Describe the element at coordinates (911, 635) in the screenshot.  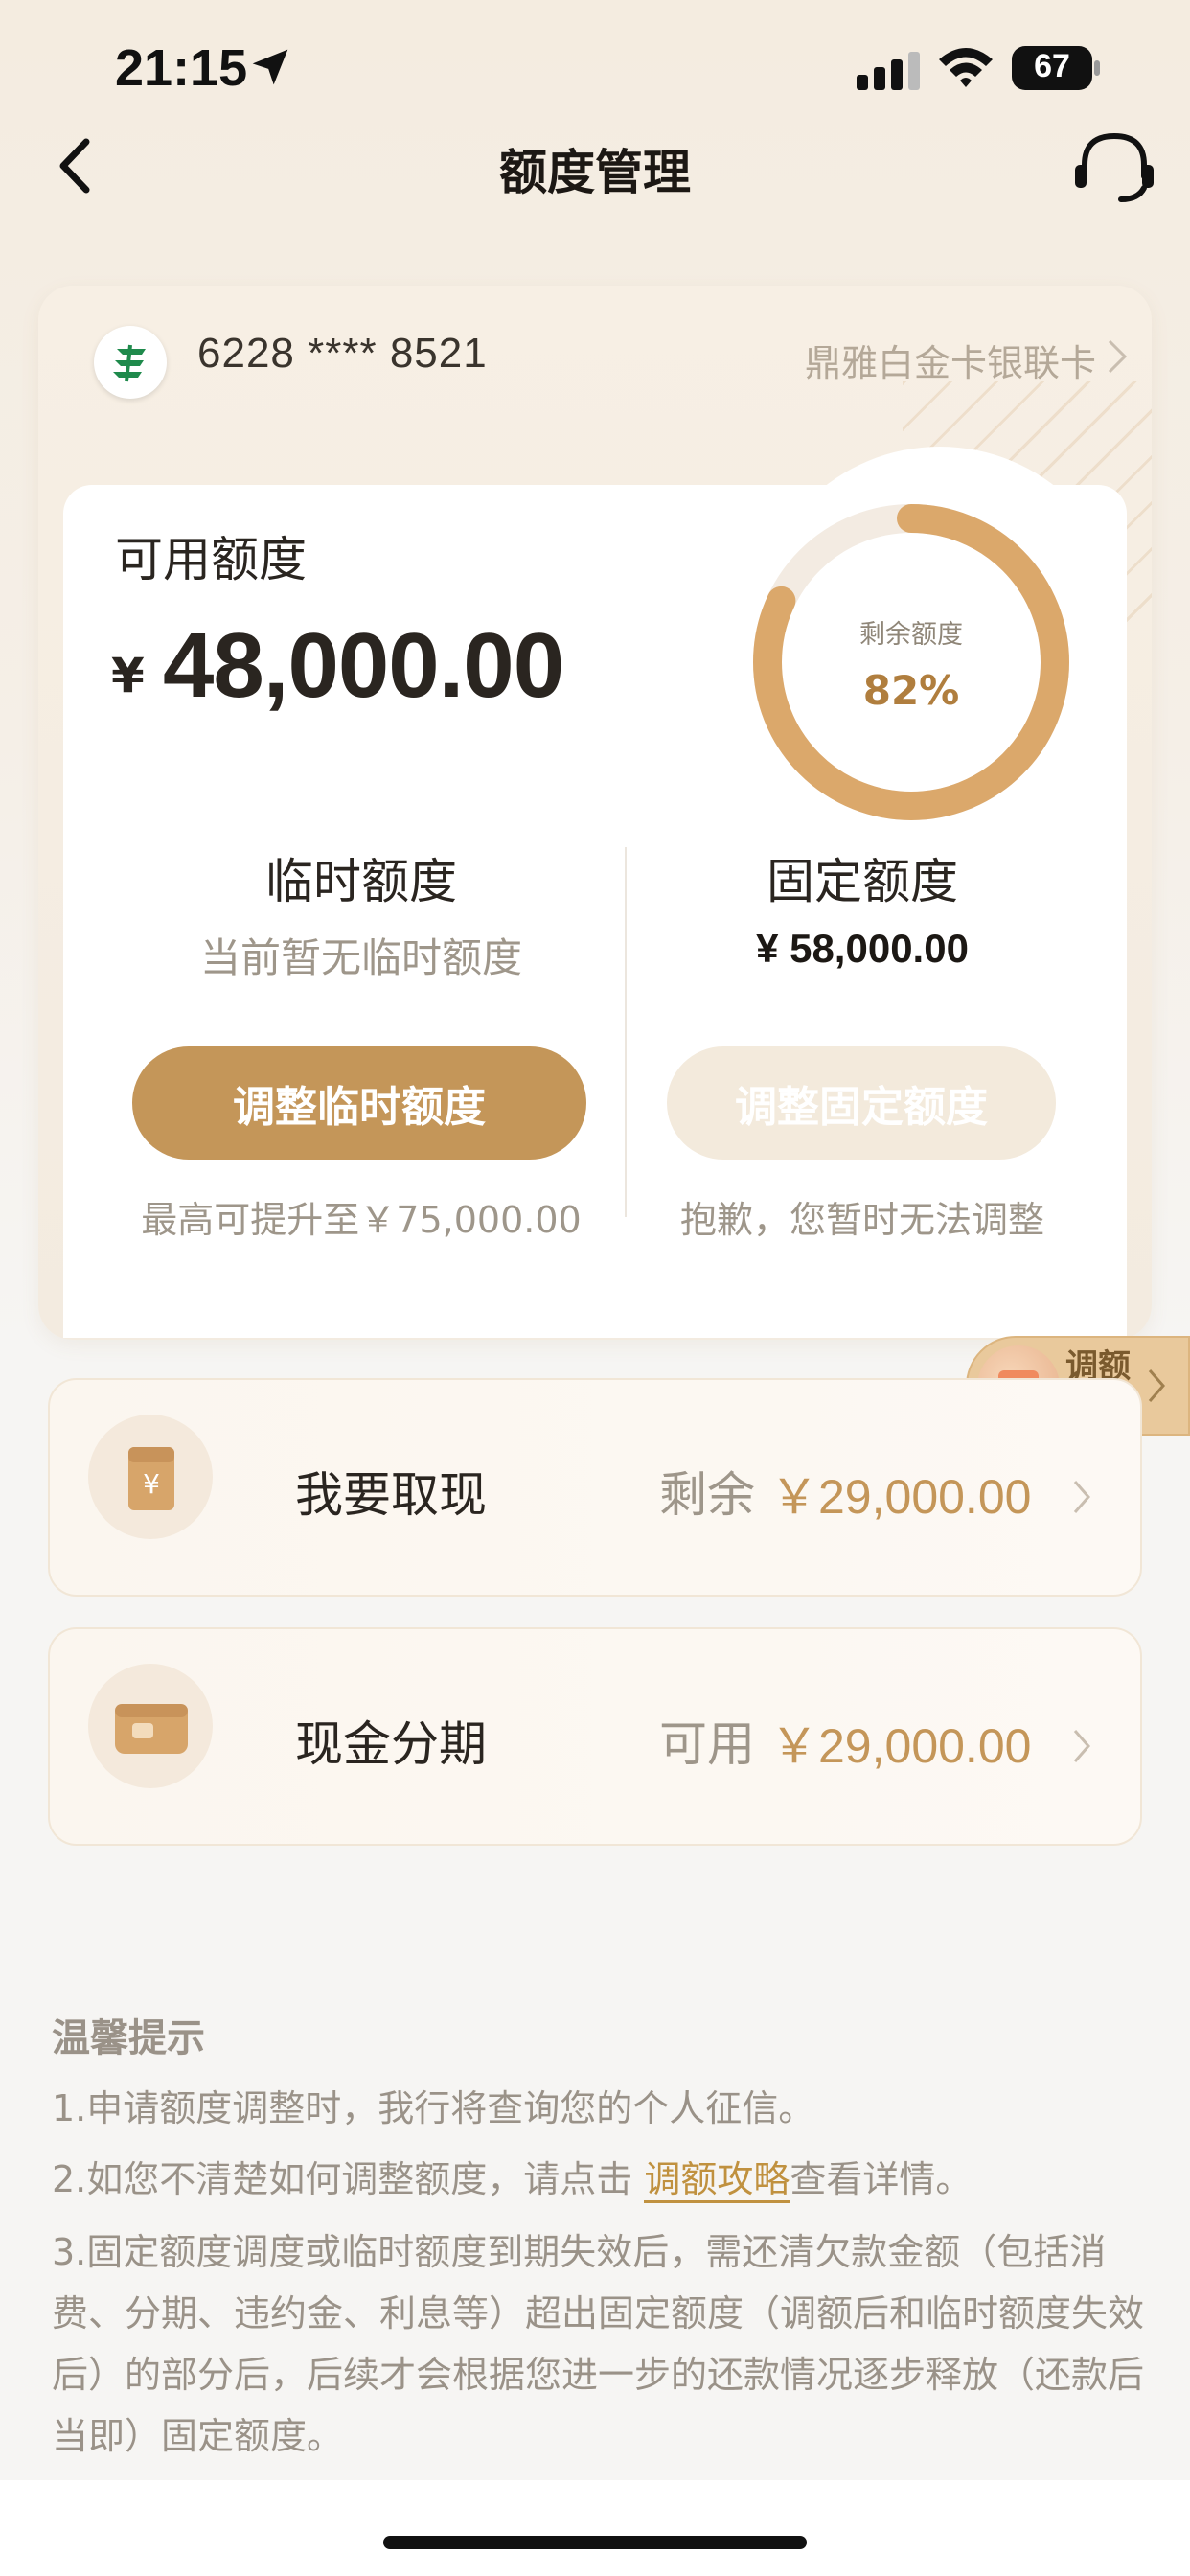
I see `gauge-label: 剩余额度` at that location.